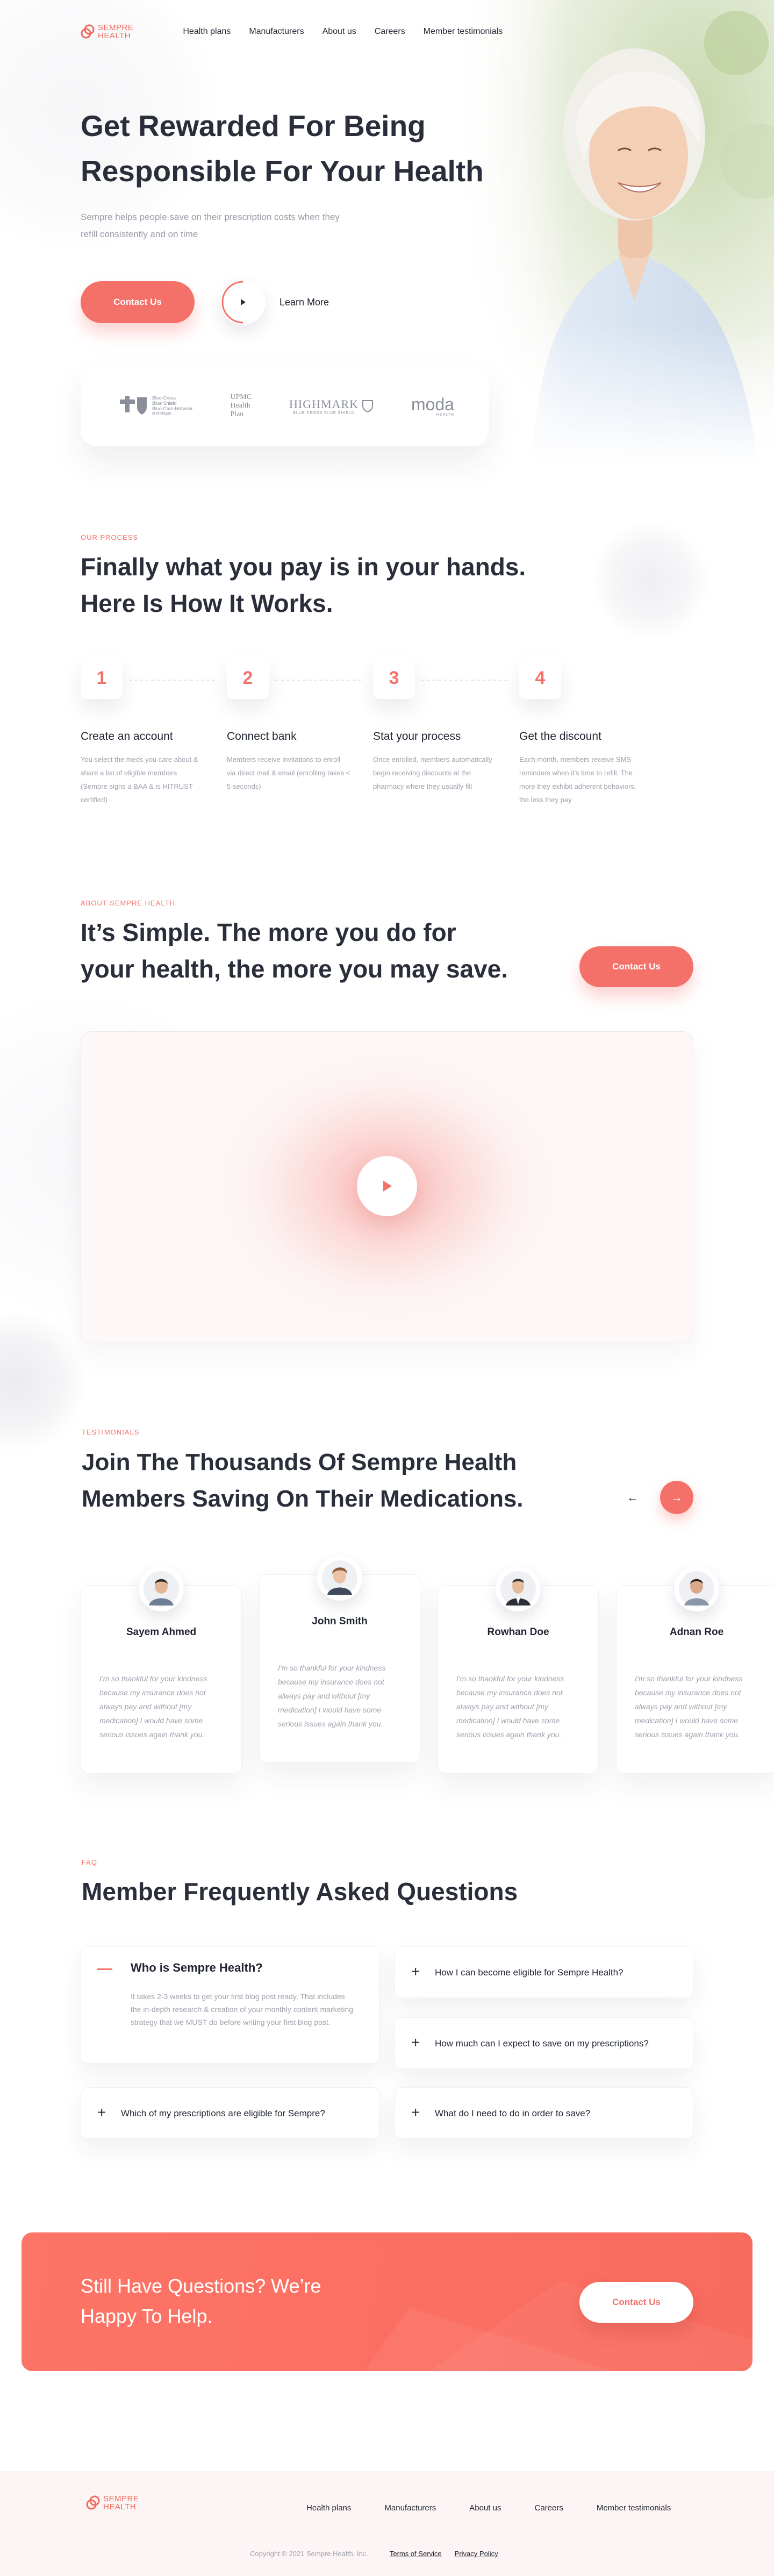 This screenshot has width=774, height=2576. What do you see at coordinates (121, 2498) in the screenshot?
I see `logo-line-1: SEMPRE` at bounding box center [121, 2498].